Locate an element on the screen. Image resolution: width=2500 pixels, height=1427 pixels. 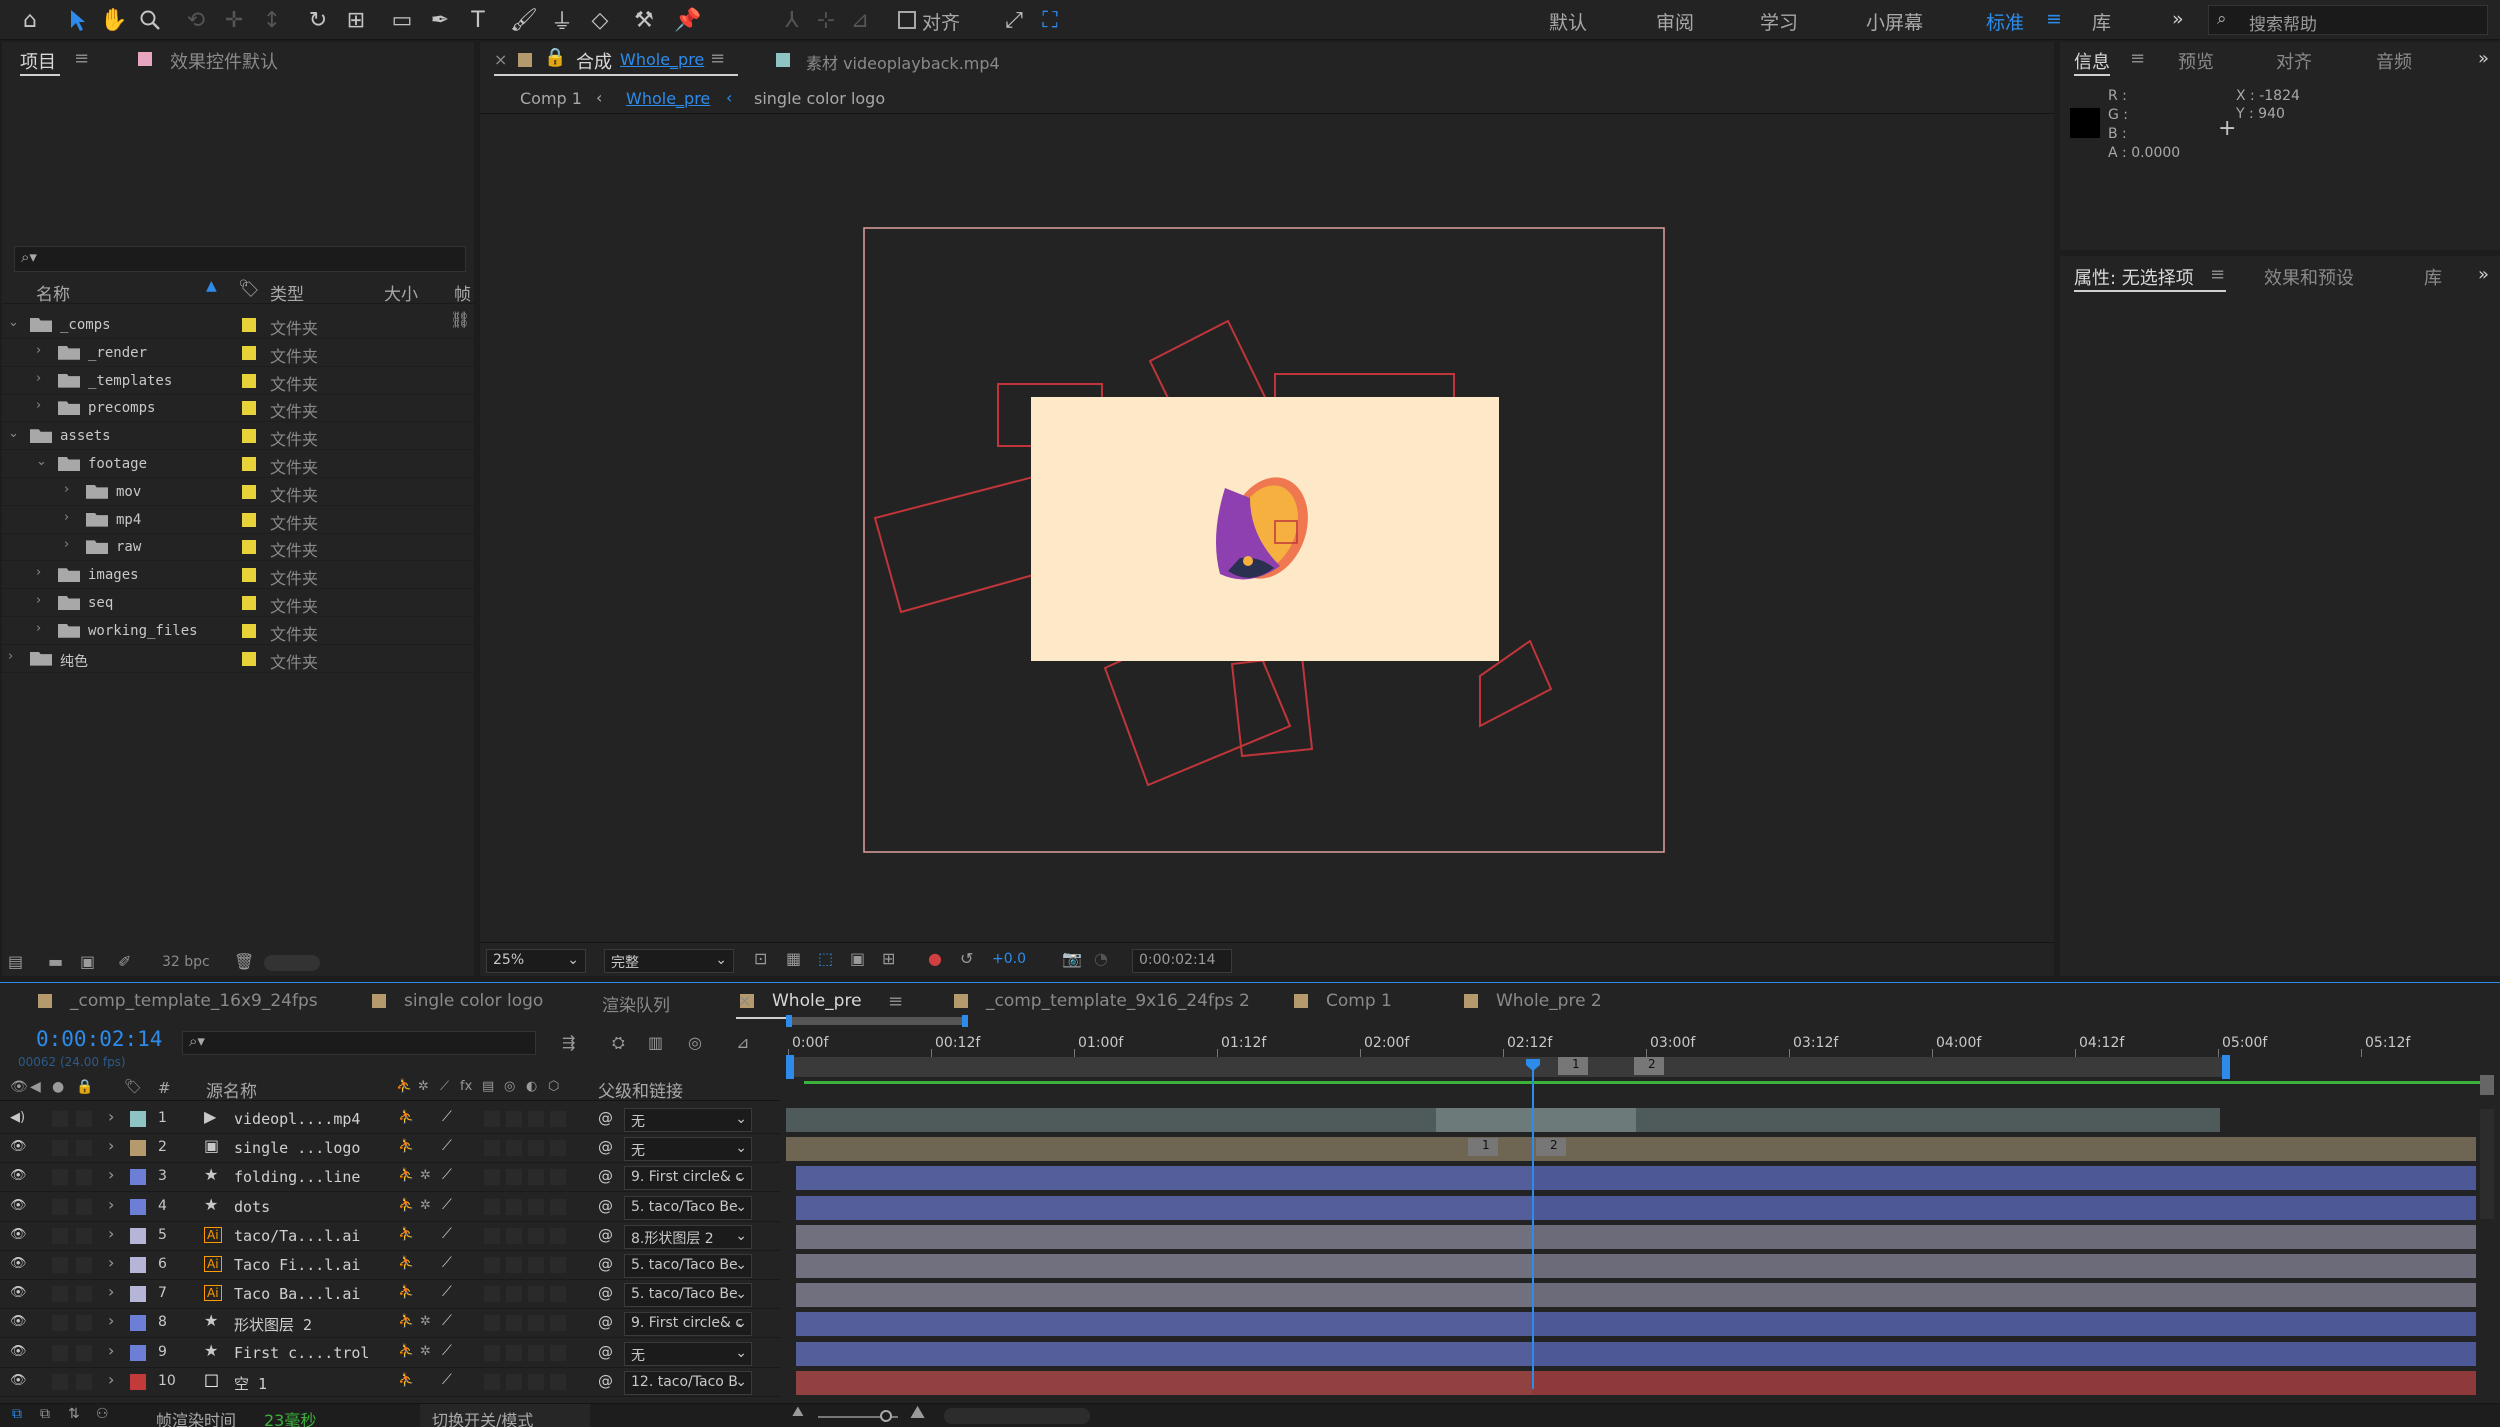
timeline-horizontal-scrollbar is located at coordinates (1017, 1416).